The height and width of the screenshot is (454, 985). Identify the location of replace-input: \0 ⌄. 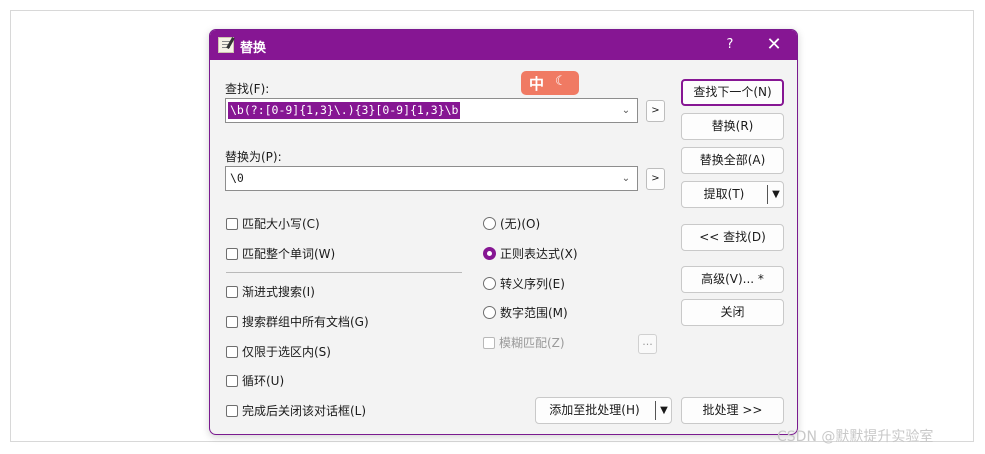
(431, 178).